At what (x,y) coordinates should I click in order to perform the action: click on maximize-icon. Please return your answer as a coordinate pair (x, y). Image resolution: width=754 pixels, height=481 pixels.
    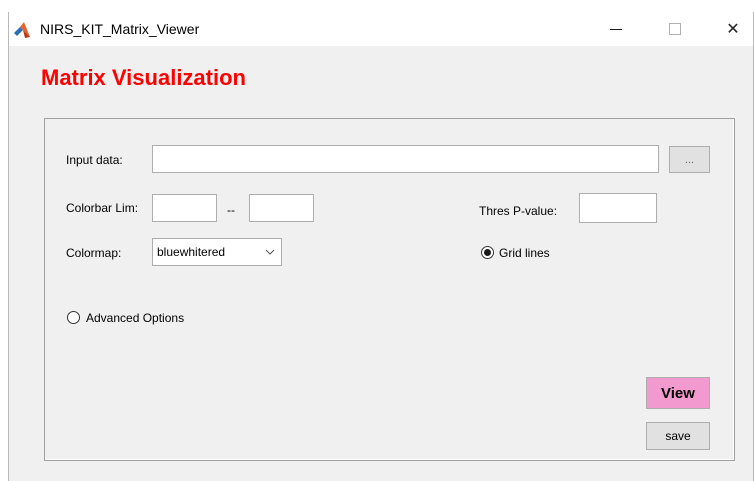
    Looking at the image, I should click on (675, 29).